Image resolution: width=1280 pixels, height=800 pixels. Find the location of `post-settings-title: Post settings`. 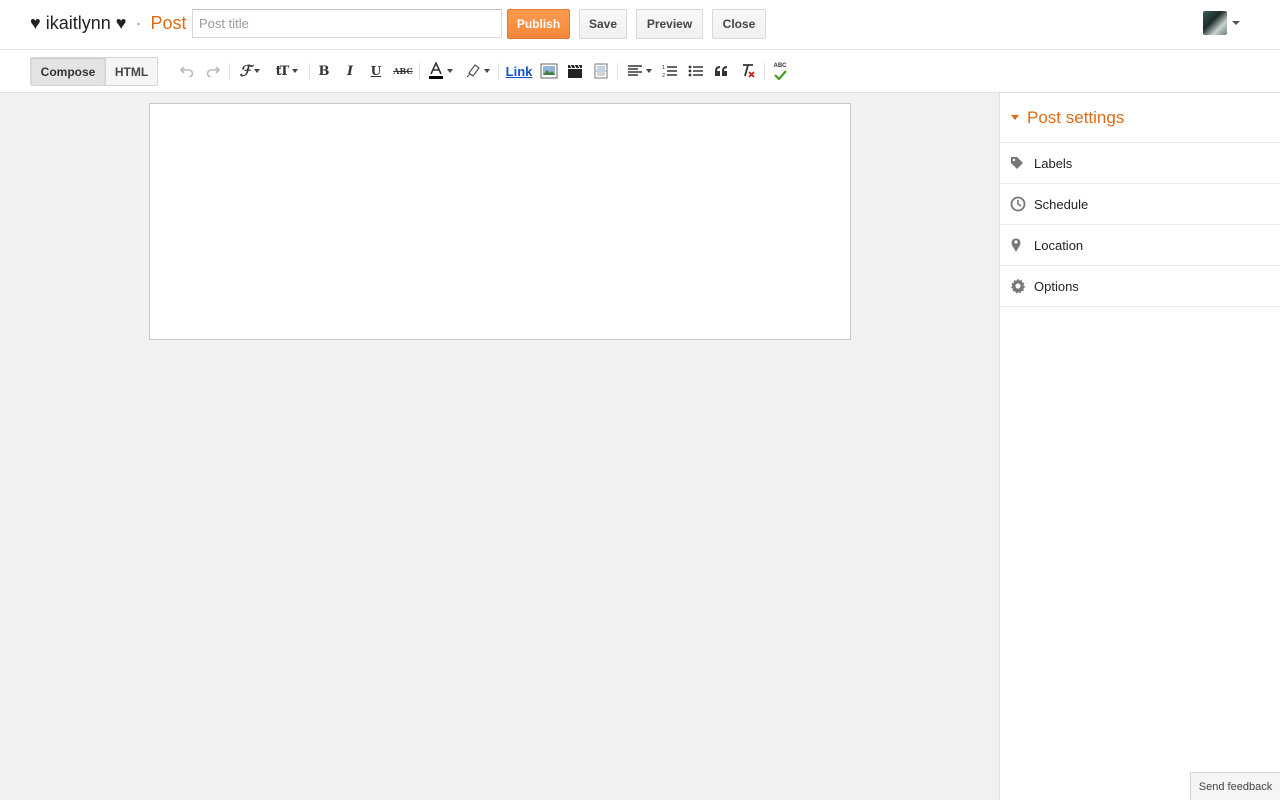

post-settings-title: Post settings is located at coordinates (1076, 117).